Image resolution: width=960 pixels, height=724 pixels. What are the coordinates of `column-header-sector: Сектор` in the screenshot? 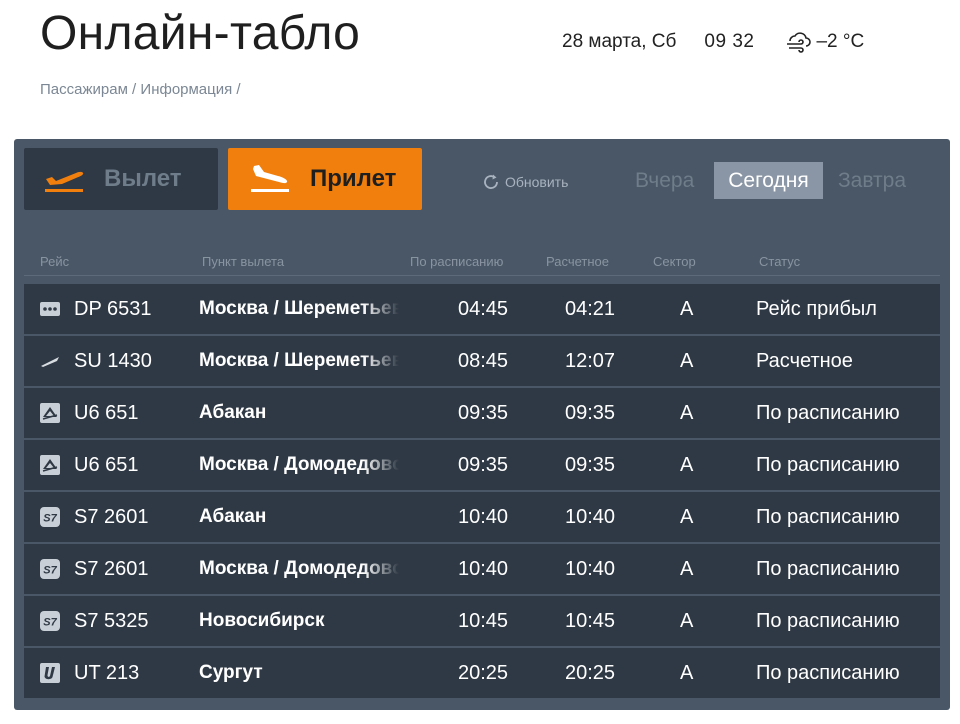 It's located at (674, 261).